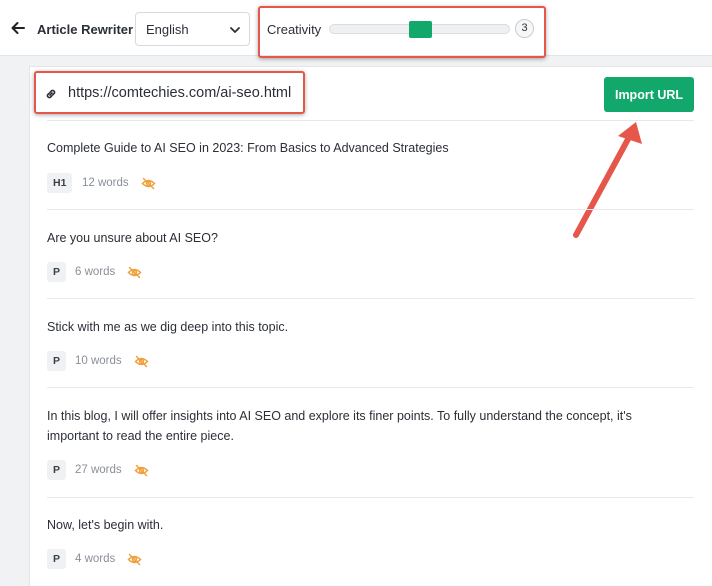 This screenshot has height=586, width=712. Describe the element at coordinates (294, 29) in the screenshot. I see `creativity-label: Creativity` at that location.